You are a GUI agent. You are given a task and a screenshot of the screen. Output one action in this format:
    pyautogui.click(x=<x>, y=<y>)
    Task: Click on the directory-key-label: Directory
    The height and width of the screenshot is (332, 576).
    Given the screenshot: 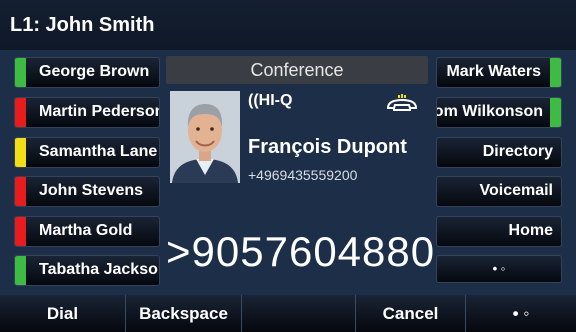 What is the action you would take?
    pyautogui.click(x=517, y=151)
    